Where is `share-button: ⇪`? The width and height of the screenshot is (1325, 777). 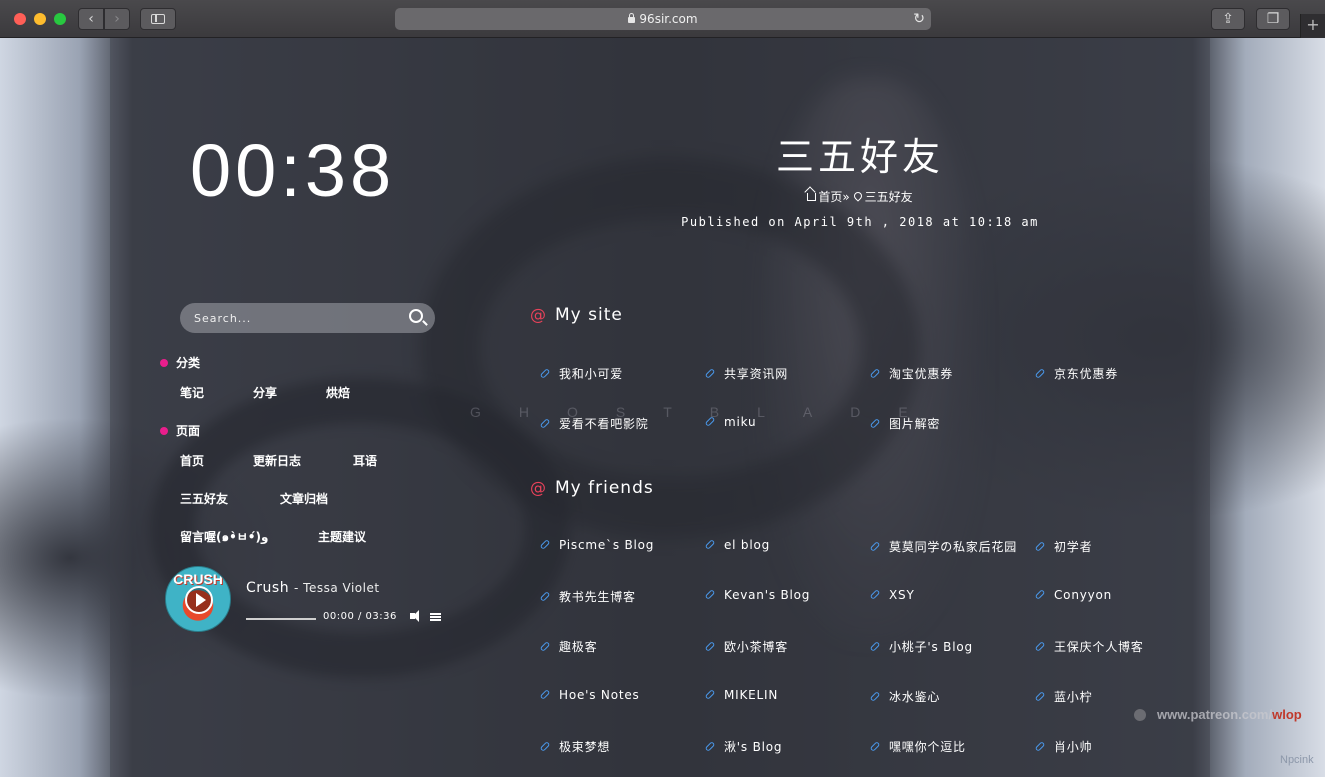 share-button: ⇪ is located at coordinates (1228, 19).